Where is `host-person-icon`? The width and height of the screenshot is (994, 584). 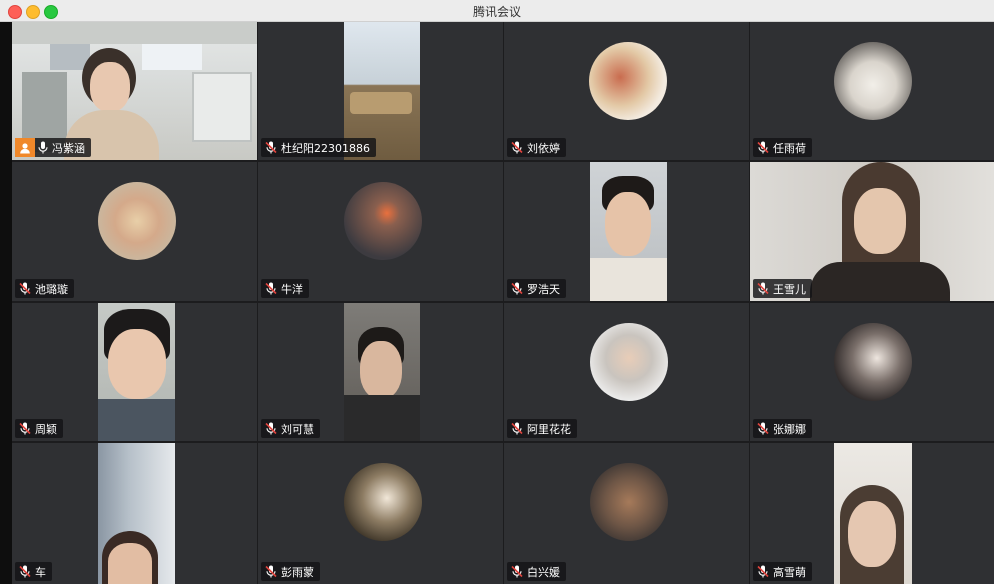
host-person-icon is located at coordinates (25, 147).